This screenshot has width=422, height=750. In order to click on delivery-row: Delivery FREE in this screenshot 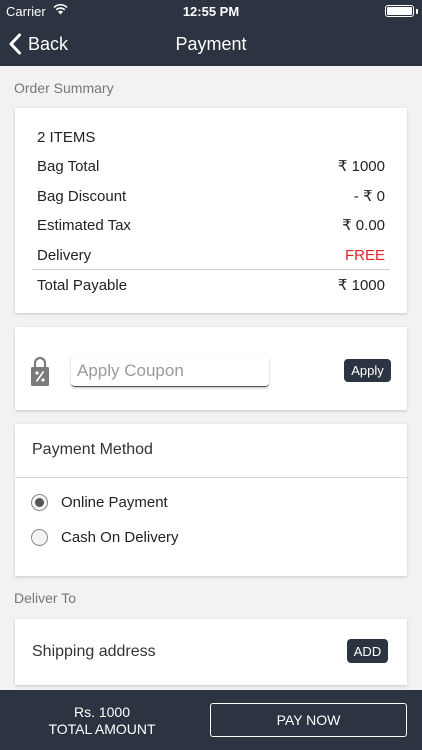, I will do `click(211, 255)`.